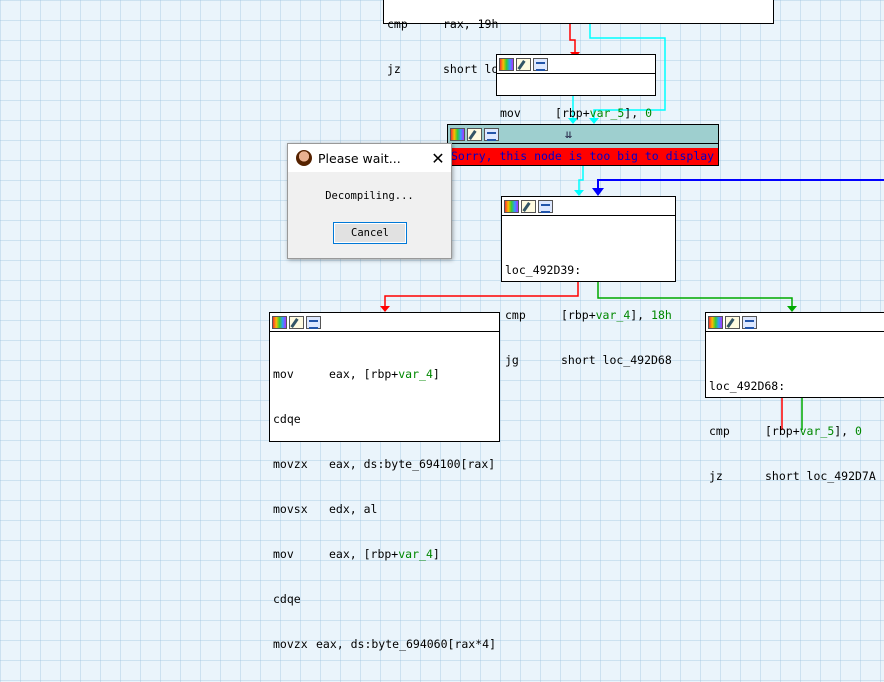 The height and width of the screenshot is (682, 884). I want to click on node-too-big-message: Sorry, this node is too big to display, so click(583, 156).